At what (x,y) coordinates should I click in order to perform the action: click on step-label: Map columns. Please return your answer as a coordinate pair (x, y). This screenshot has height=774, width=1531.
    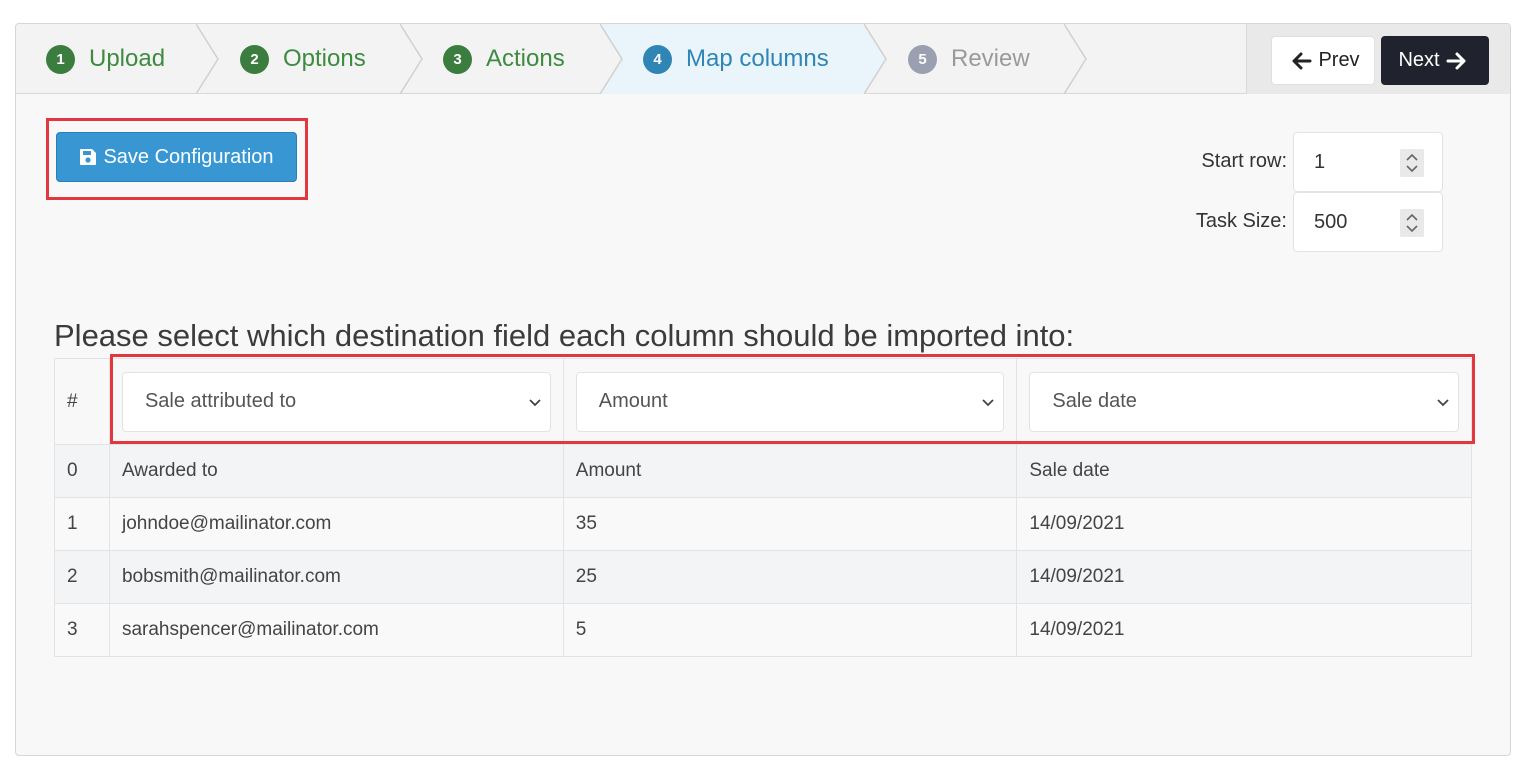
    Looking at the image, I should click on (757, 58).